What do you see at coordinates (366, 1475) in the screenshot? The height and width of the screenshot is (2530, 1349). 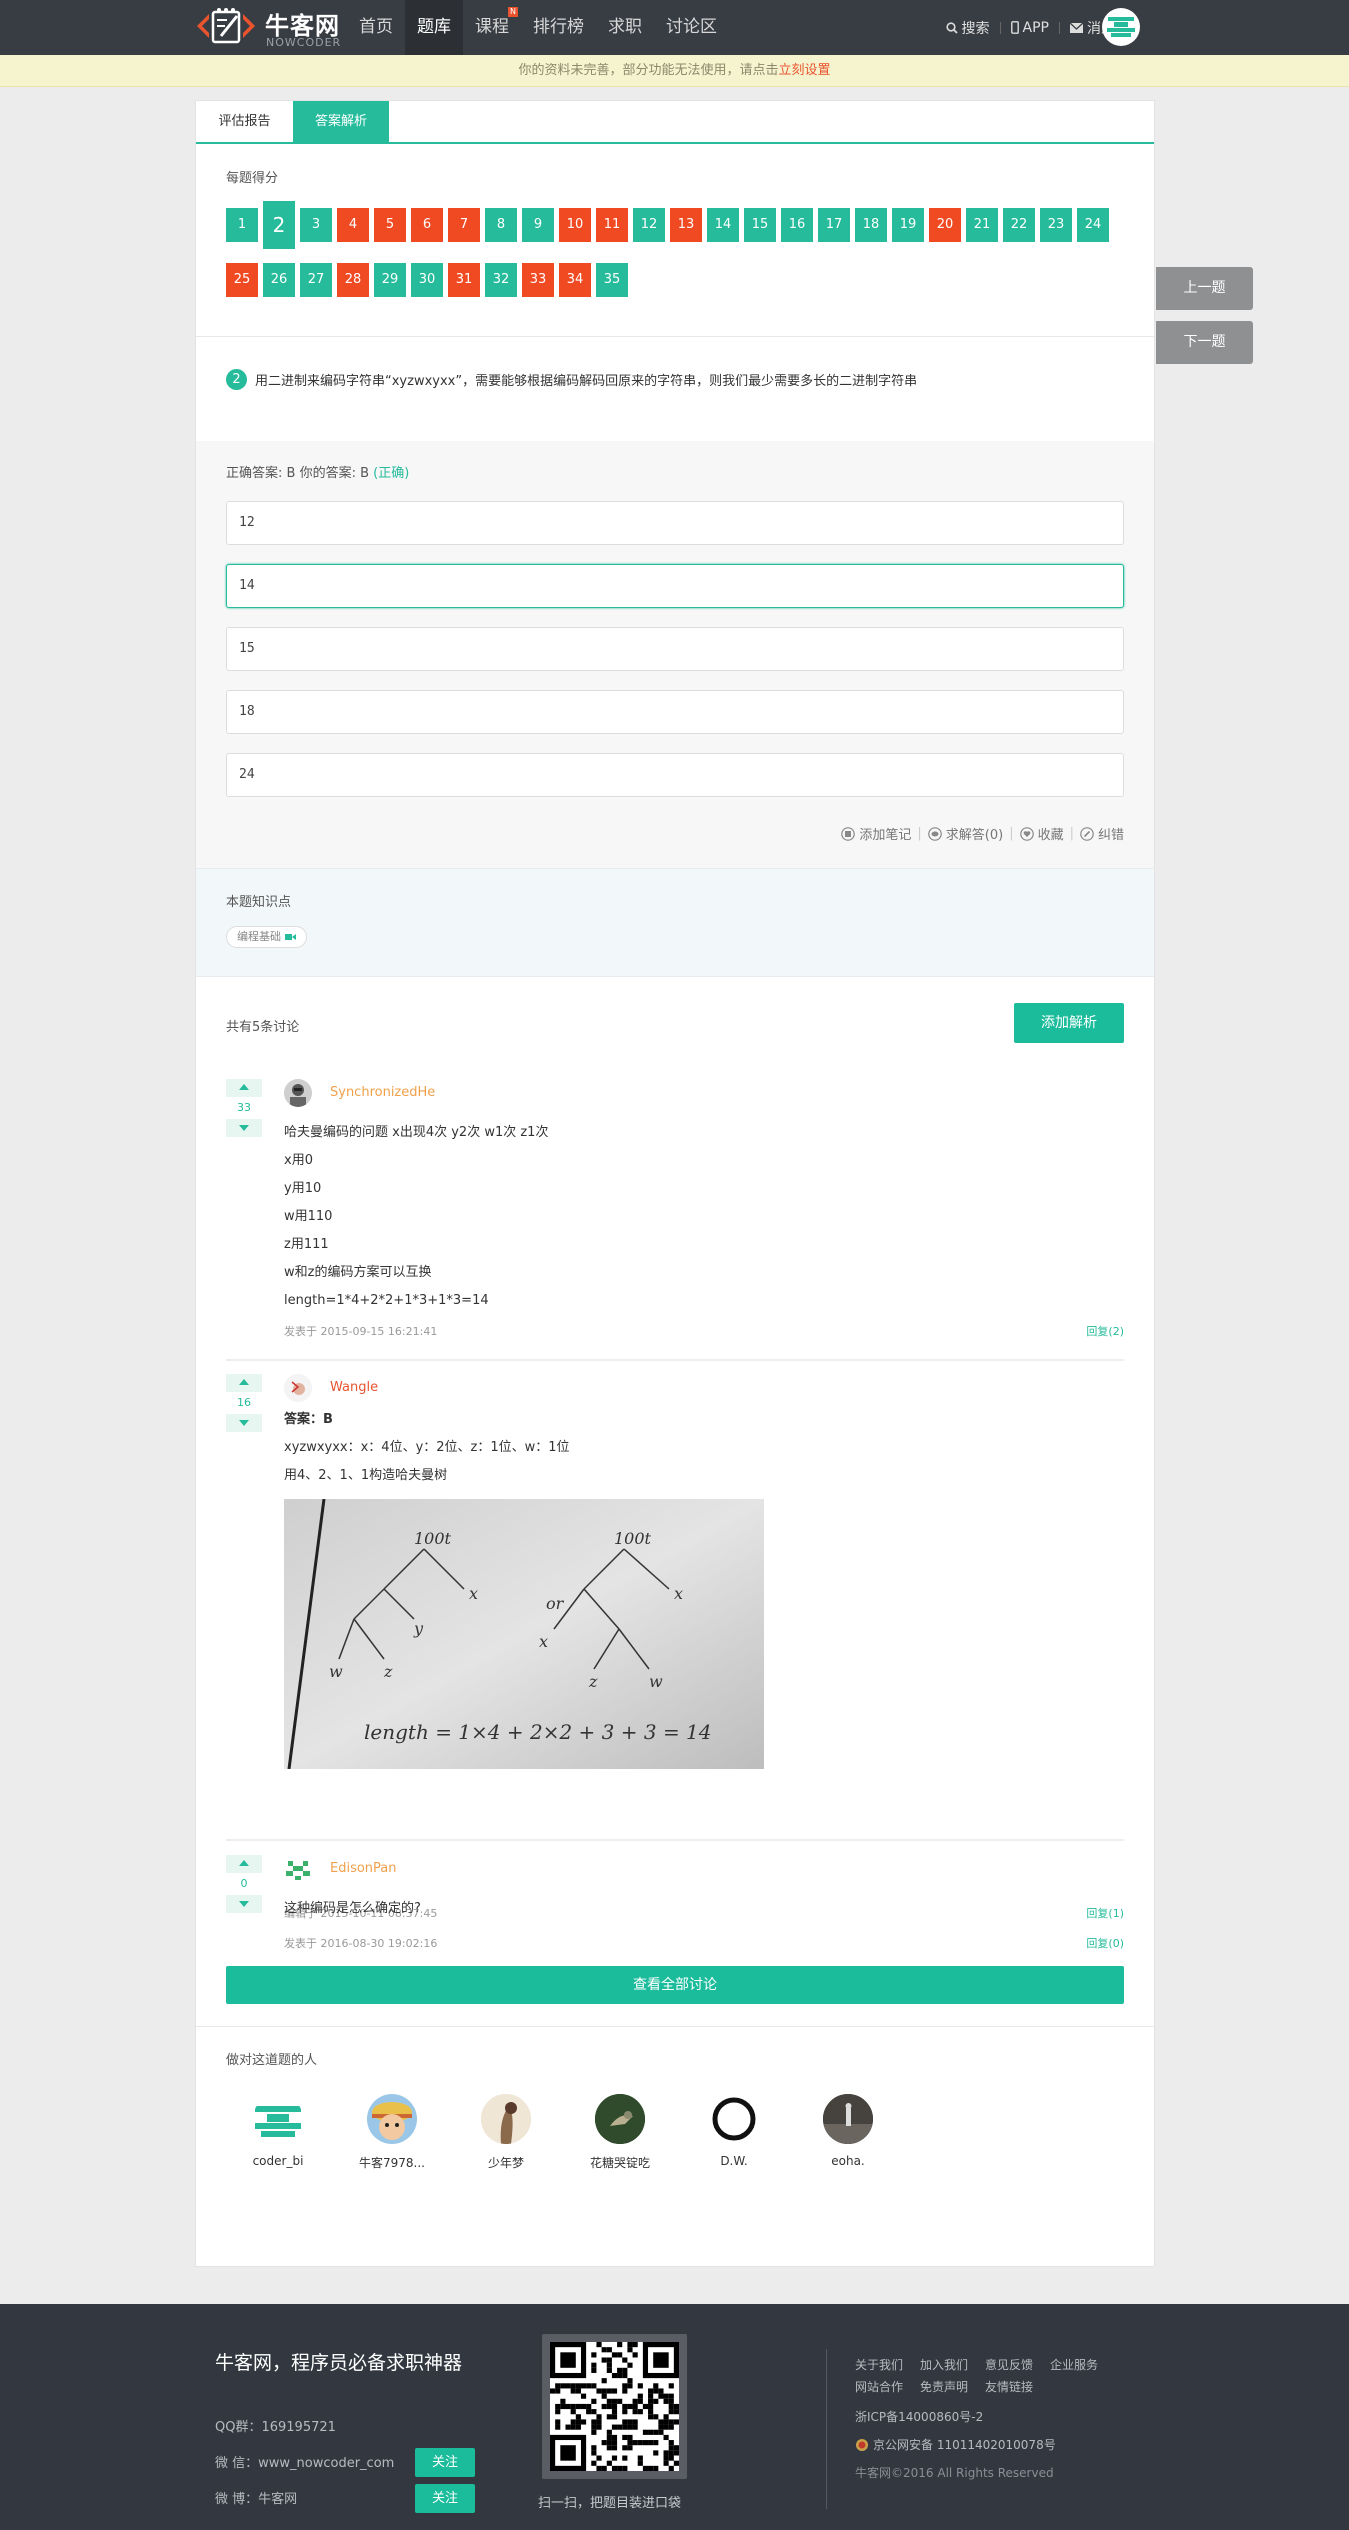 I see `comment-line: 用4、2、1、1构造哈夫曼树` at bounding box center [366, 1475].